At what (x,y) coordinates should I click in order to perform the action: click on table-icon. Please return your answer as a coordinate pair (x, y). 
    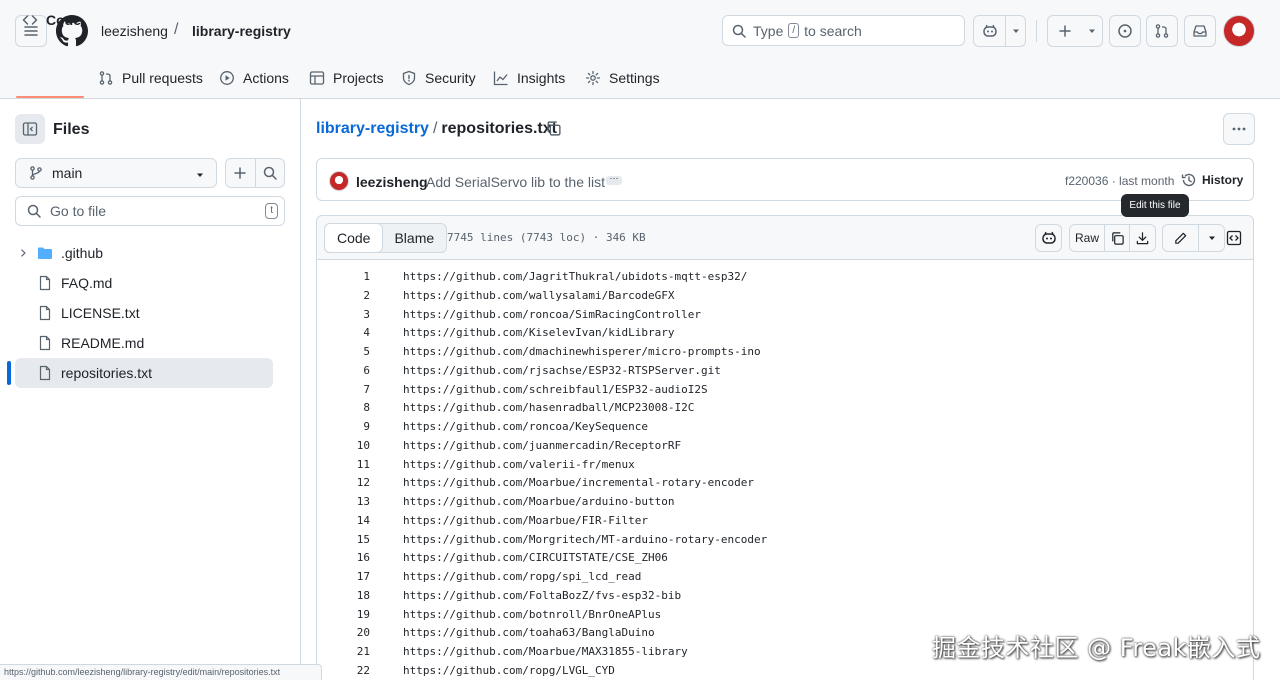
    Looking at the image, I should click on (317, 78).